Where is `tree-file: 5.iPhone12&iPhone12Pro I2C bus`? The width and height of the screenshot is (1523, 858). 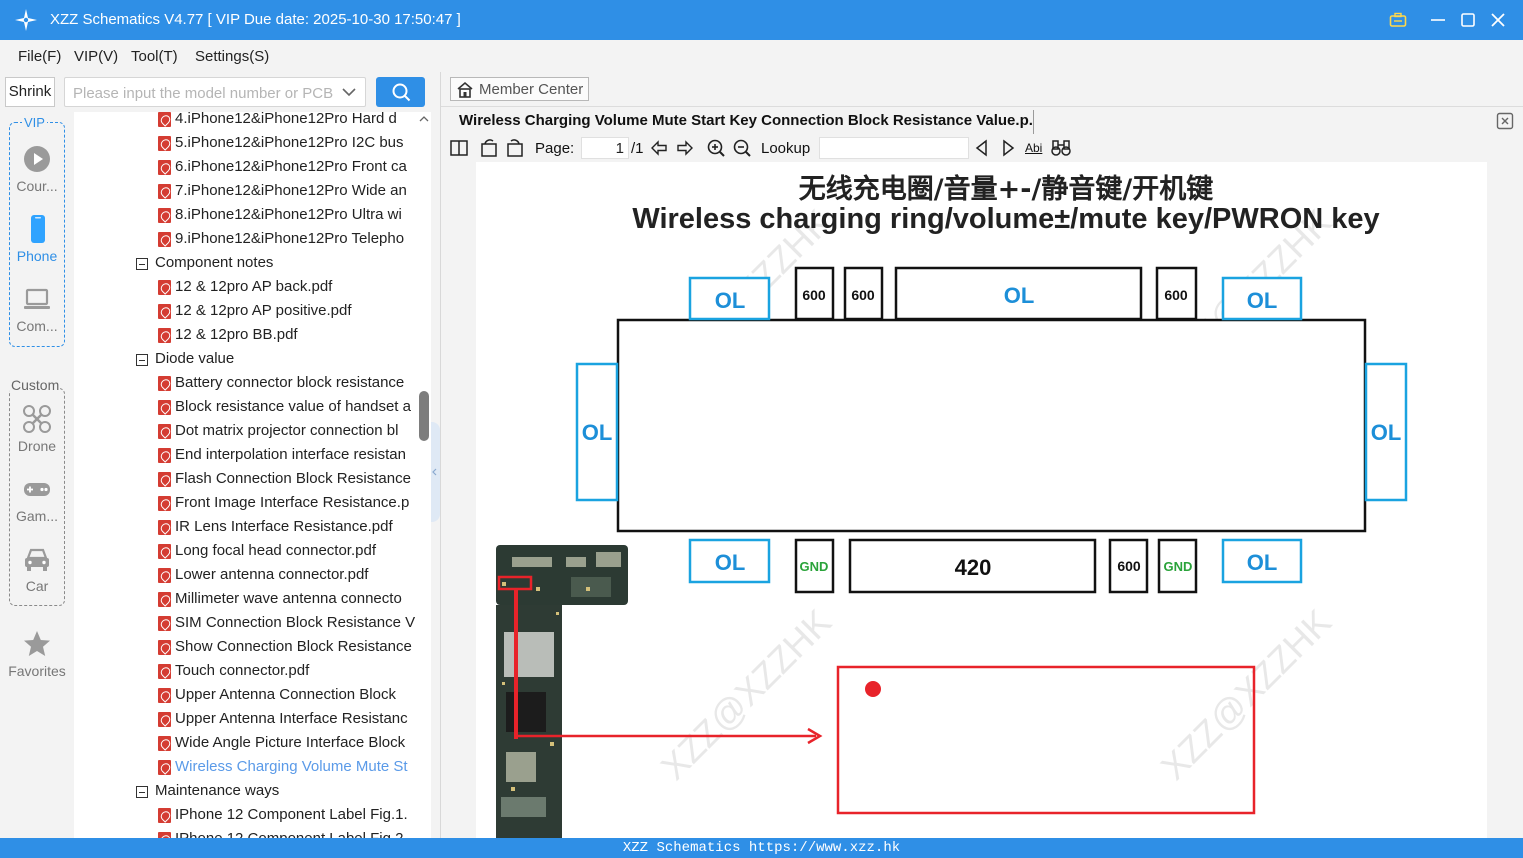 tree-file: 5.iPhone12&iPhone12Pro I2C bus is located at coordinates (245, 144).